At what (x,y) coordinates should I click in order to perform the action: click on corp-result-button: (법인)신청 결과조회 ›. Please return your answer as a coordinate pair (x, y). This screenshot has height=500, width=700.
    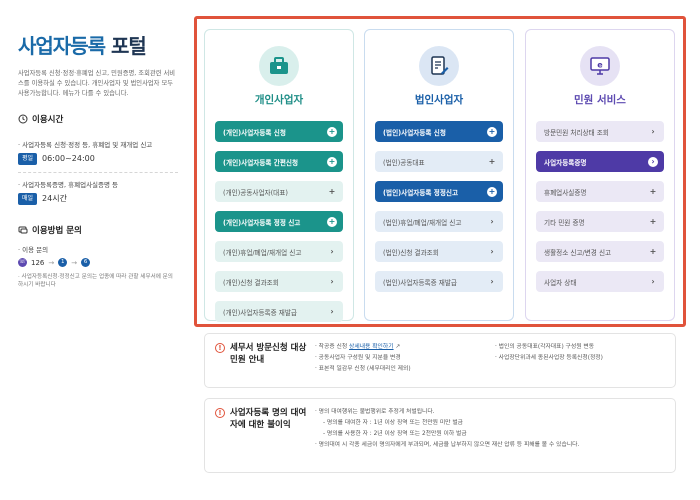
    Looking at the image, I should click on (439, 251).